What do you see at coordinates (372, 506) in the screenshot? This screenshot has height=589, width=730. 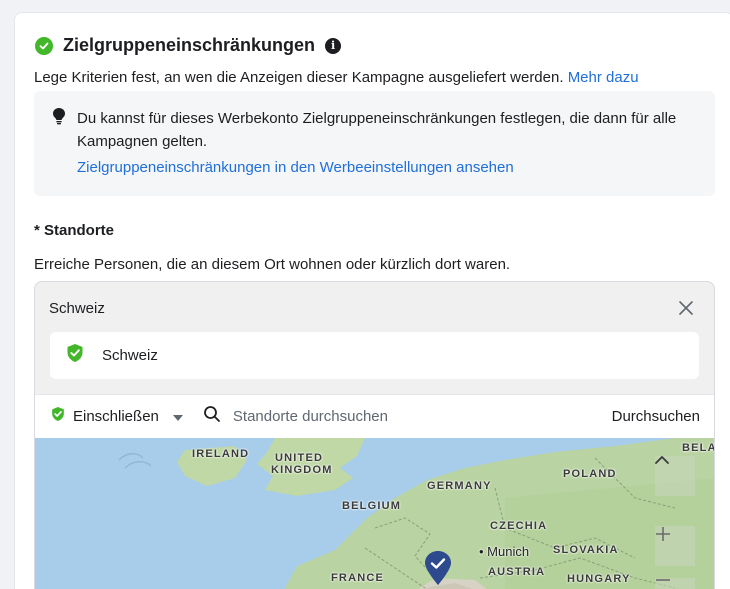 I see `map-label-belgium: BELGIUM` at bounding box center [372, 506].